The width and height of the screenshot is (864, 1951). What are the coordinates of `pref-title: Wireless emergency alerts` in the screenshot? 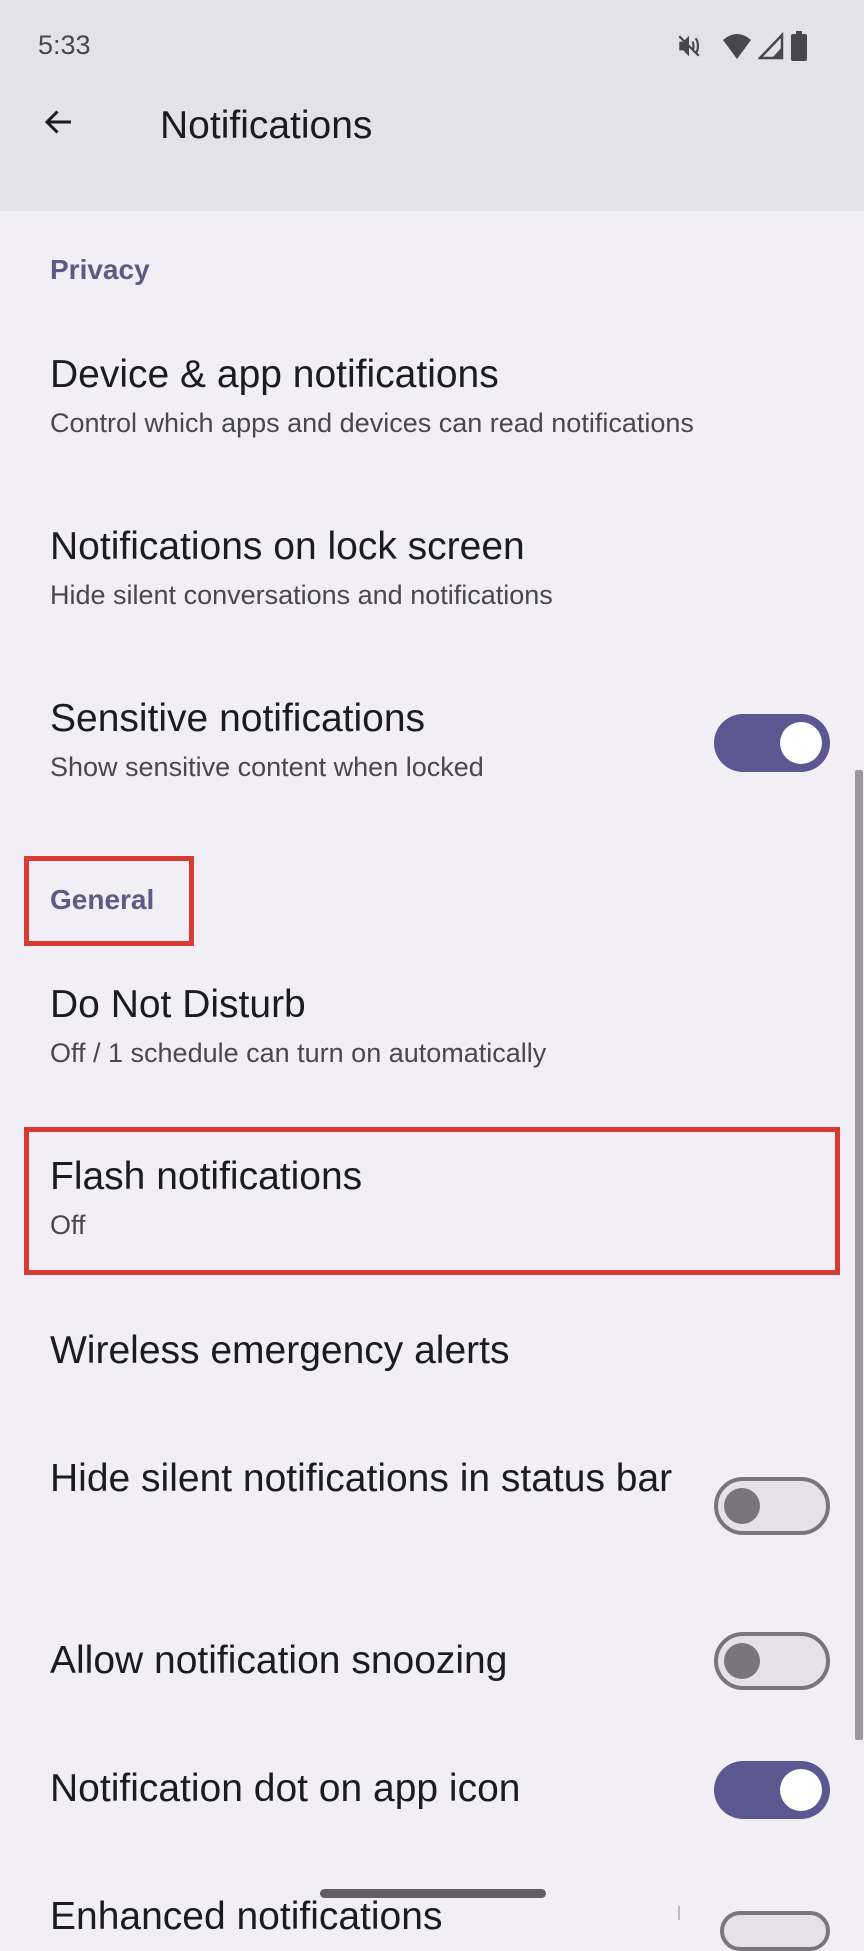 It's located at (280, 1350).